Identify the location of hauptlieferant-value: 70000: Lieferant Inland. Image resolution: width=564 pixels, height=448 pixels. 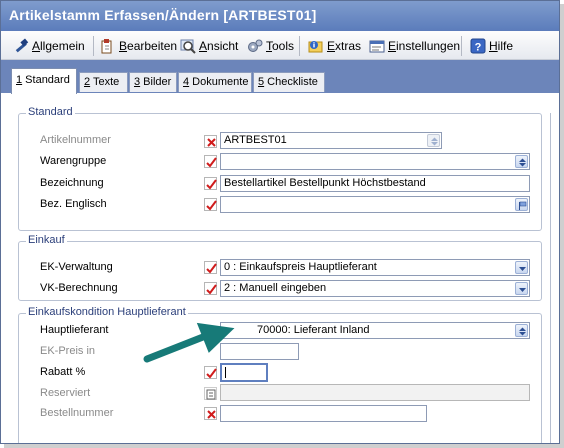
(313, 330).